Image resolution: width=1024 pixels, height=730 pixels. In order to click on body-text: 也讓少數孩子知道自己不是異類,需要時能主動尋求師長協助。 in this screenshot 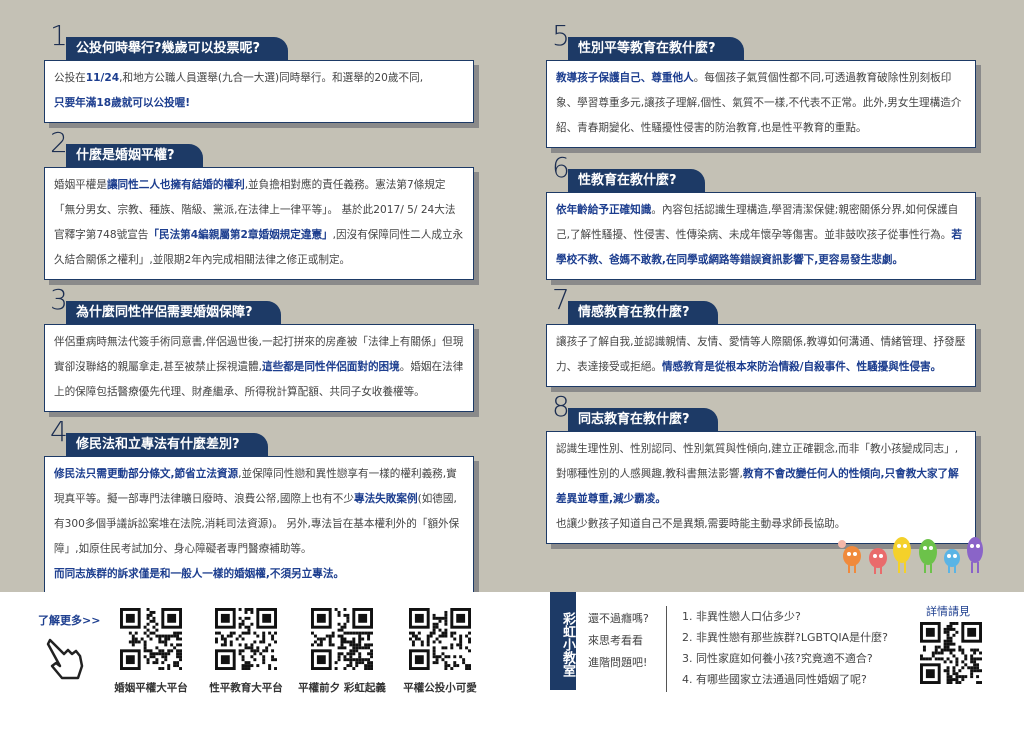, I will do `click(701, 524)`.